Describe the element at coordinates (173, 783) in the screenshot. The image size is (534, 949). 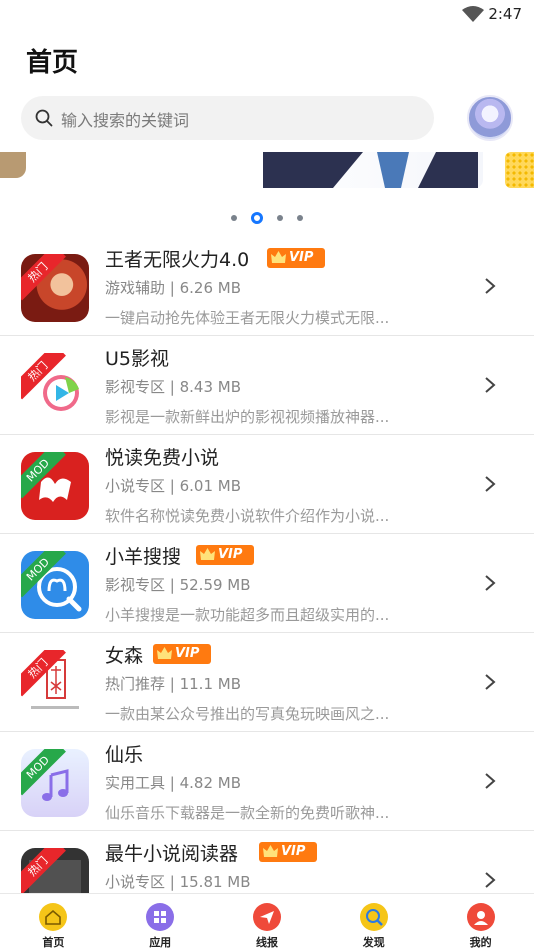
I see `app-meta: 实用工具 | 4.82 MB` at that location.